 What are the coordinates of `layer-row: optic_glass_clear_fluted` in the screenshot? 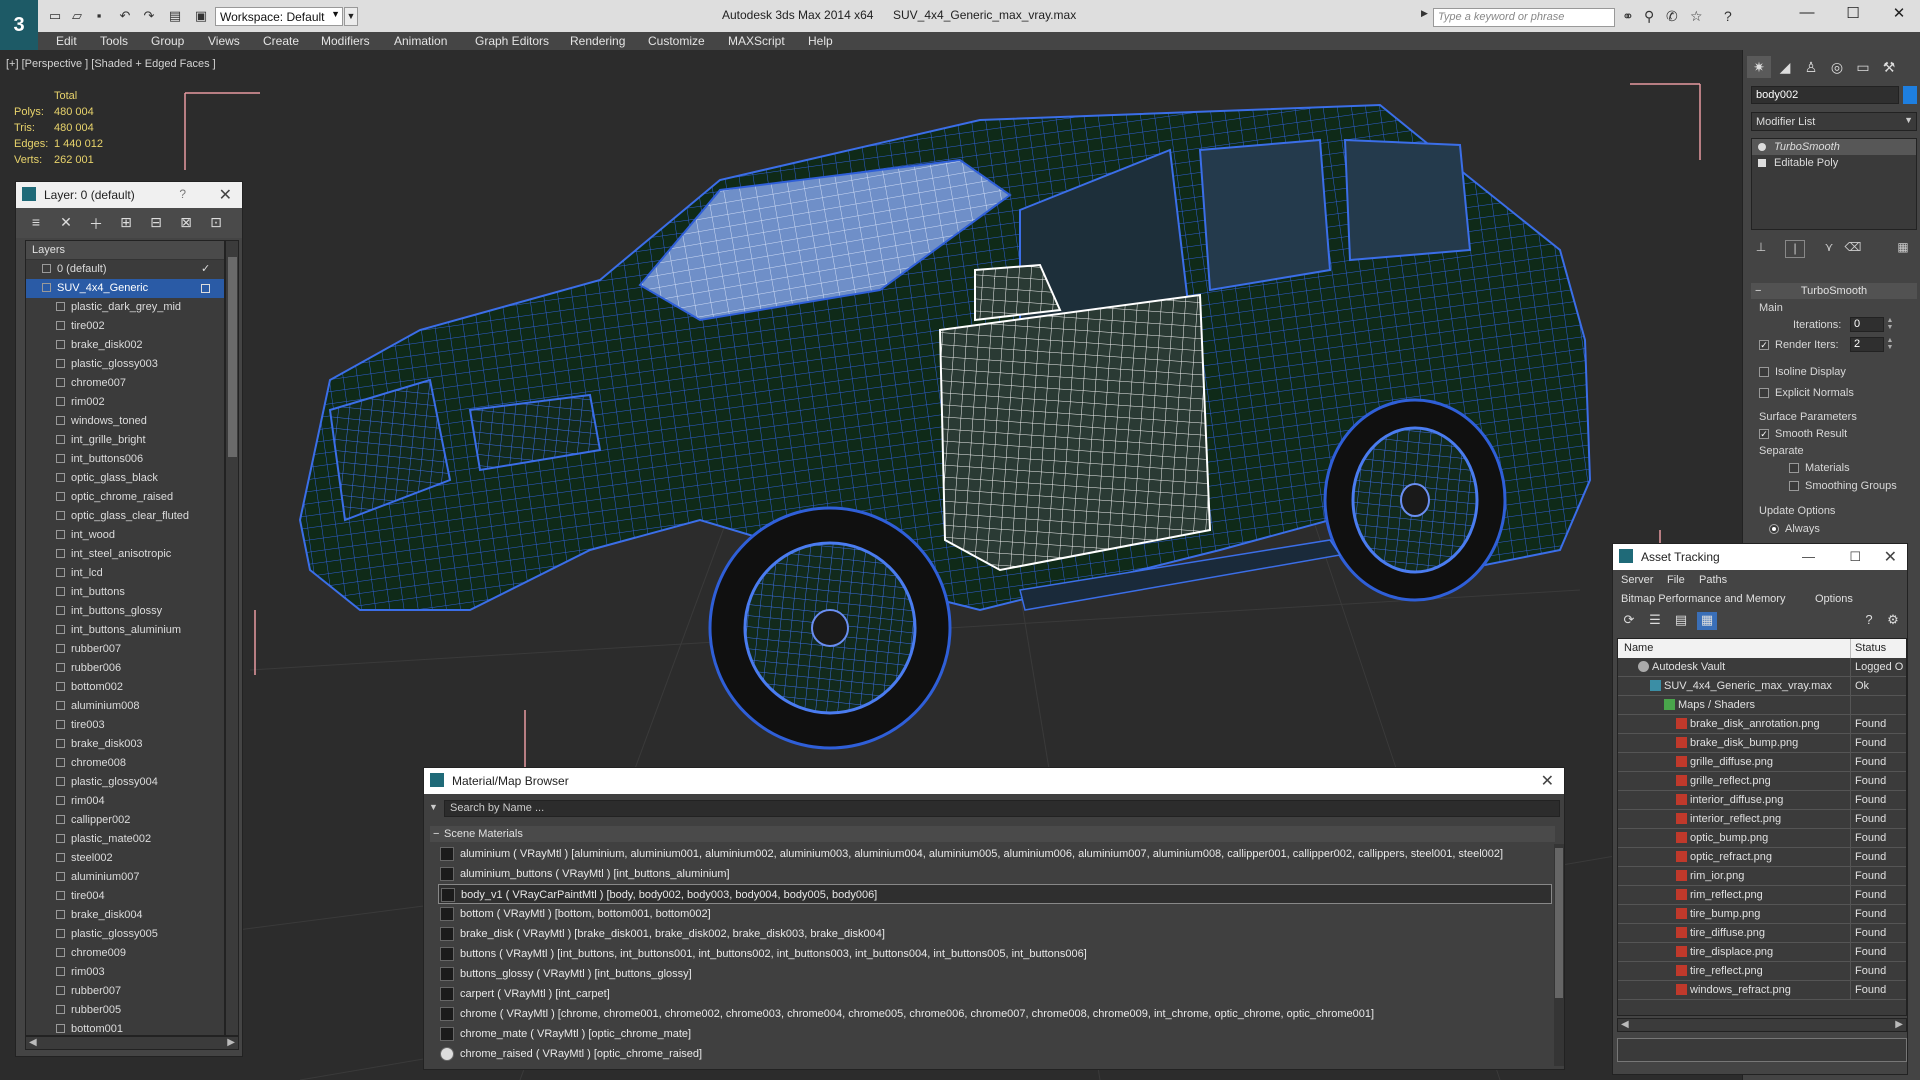 It's located at (125, 516).